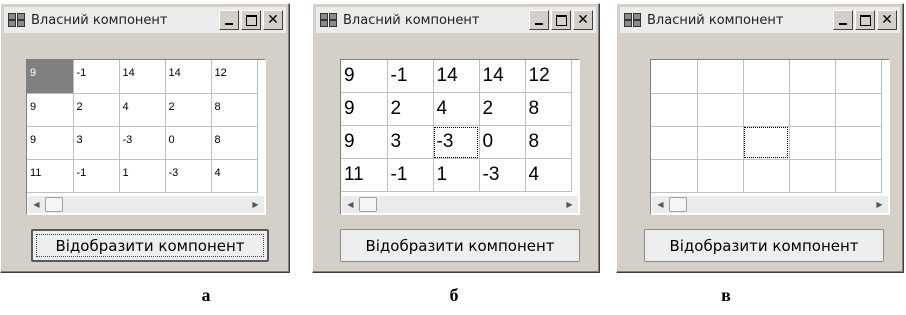  Describe the element at coordinates (18, 20) in the screenshot. I see `app-icon` at that location.